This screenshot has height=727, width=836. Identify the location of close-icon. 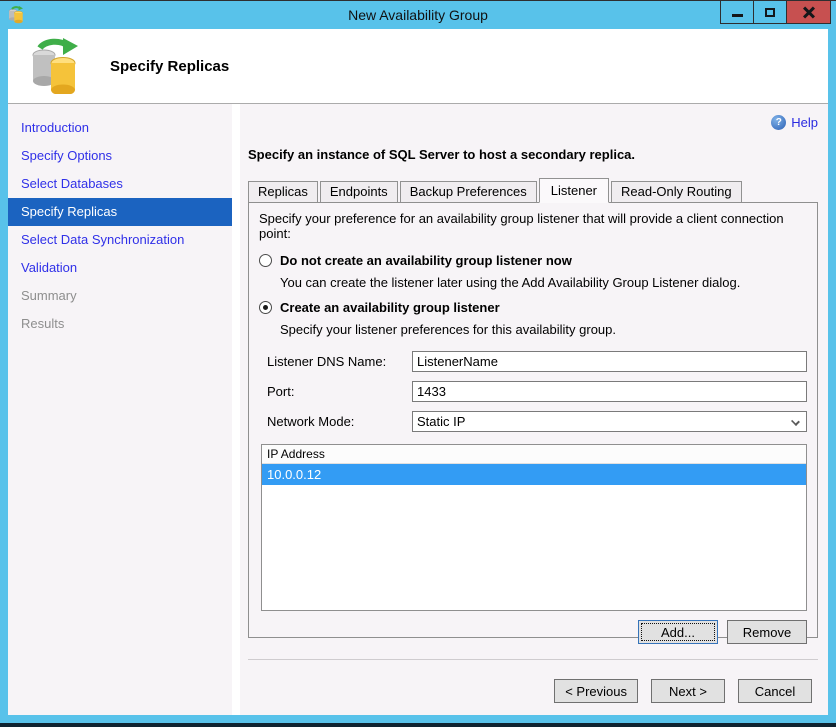
(809, 12).